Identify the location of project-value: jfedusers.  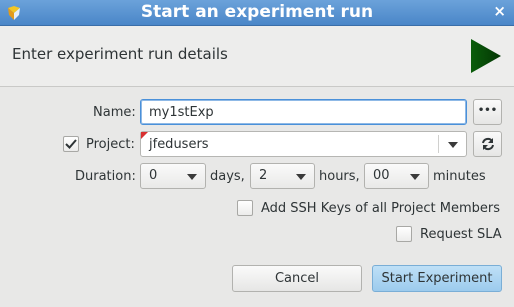
(179, 144).